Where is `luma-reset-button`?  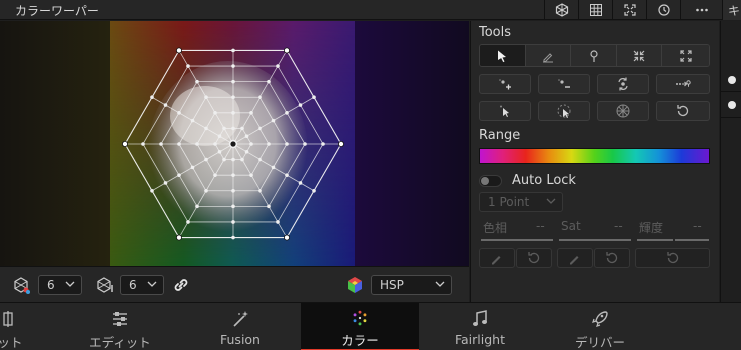
luma-reset-button is located at coordinates (672, 258).